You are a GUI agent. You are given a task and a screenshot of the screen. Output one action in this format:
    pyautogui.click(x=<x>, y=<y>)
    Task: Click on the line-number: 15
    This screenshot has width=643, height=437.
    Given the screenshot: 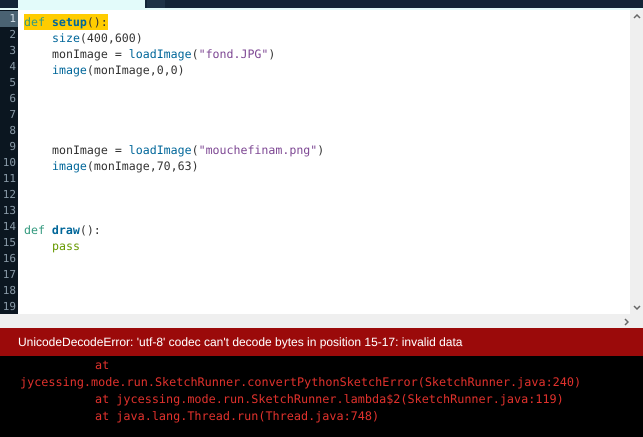 What is the action you would take?
    pyautogui.click(x=9, y=243)
    